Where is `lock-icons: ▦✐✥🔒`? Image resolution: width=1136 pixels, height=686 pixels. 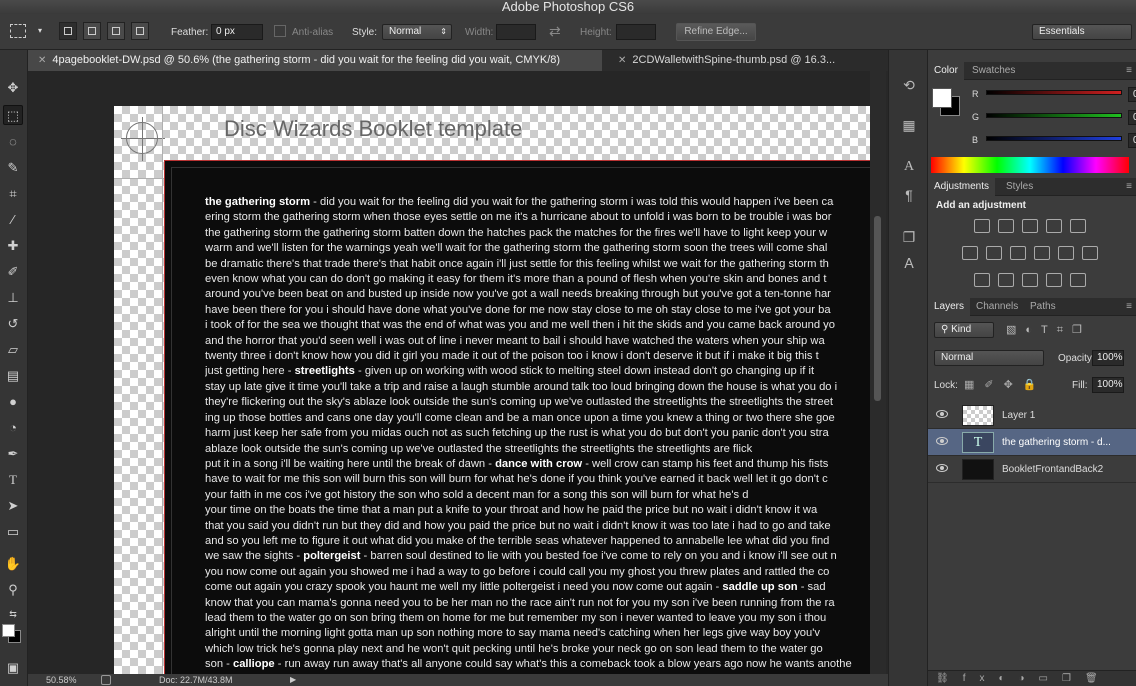
lock-icons: ▦✐✥🔒 is located at coordinates (1005, 384).